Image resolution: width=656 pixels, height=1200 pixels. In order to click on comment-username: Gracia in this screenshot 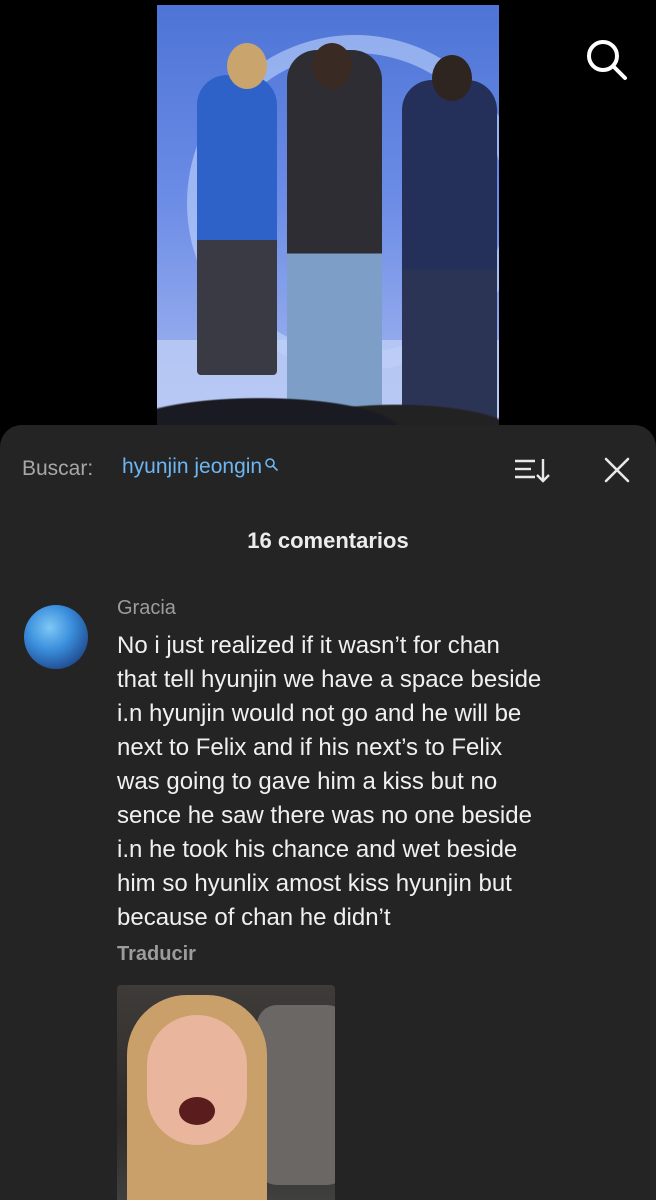, I will do `click(146, 608)`.